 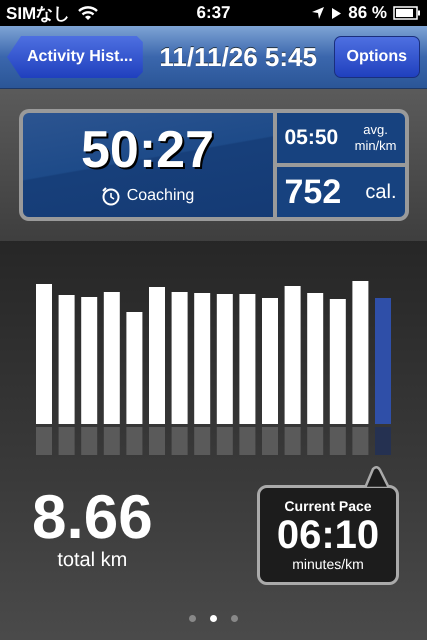 What do you see at coordinates (407, 13) in the screenshot?
I see `battery-icon` at bounding box center [407, 13].